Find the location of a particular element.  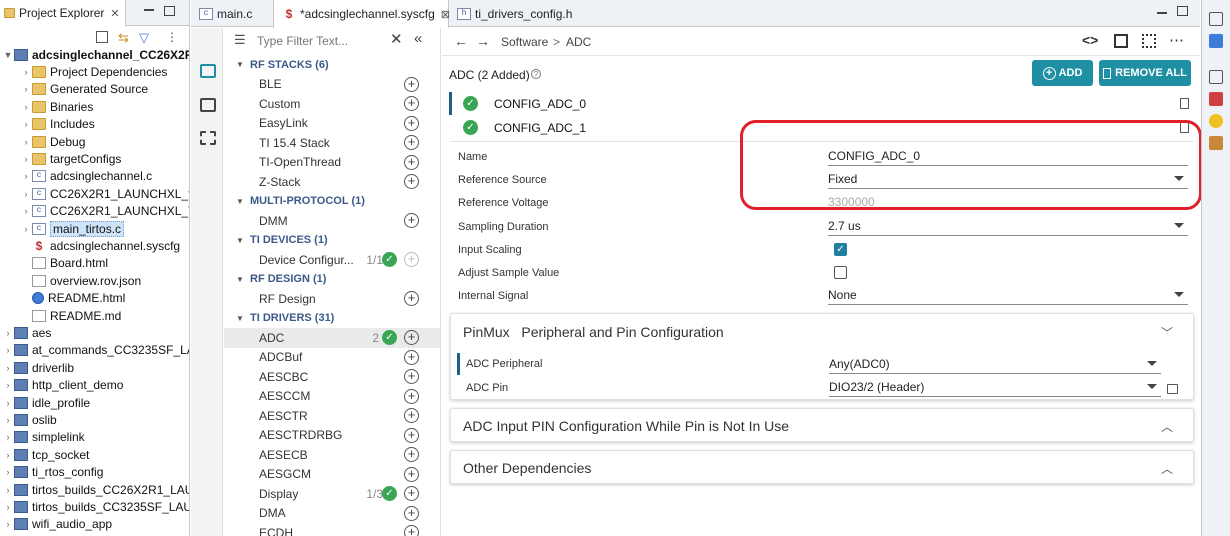

tree-item: overview.rov.json is located at coordinates (70, 280).